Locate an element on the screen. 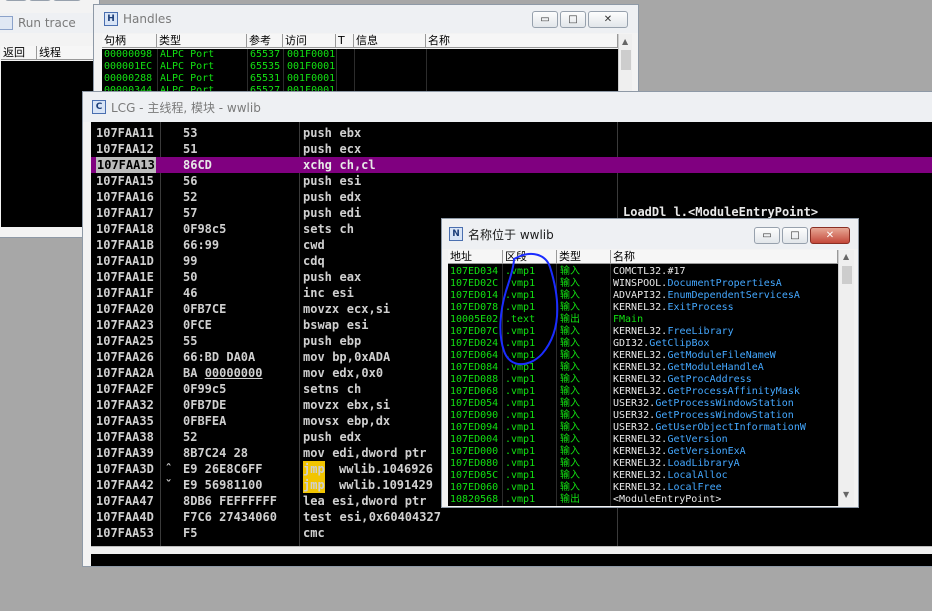  operand-size-keyword: dword ptr is located at coordinates (394, 501).